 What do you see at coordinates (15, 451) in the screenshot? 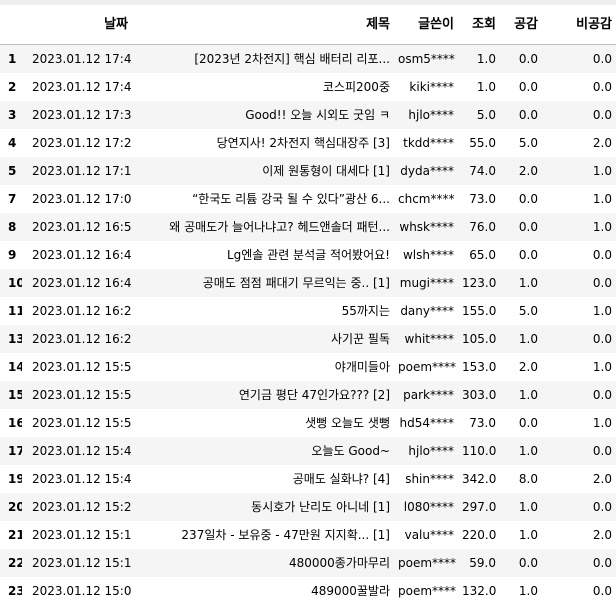
I see `row-index: 17` at bounding box center [15, 451].